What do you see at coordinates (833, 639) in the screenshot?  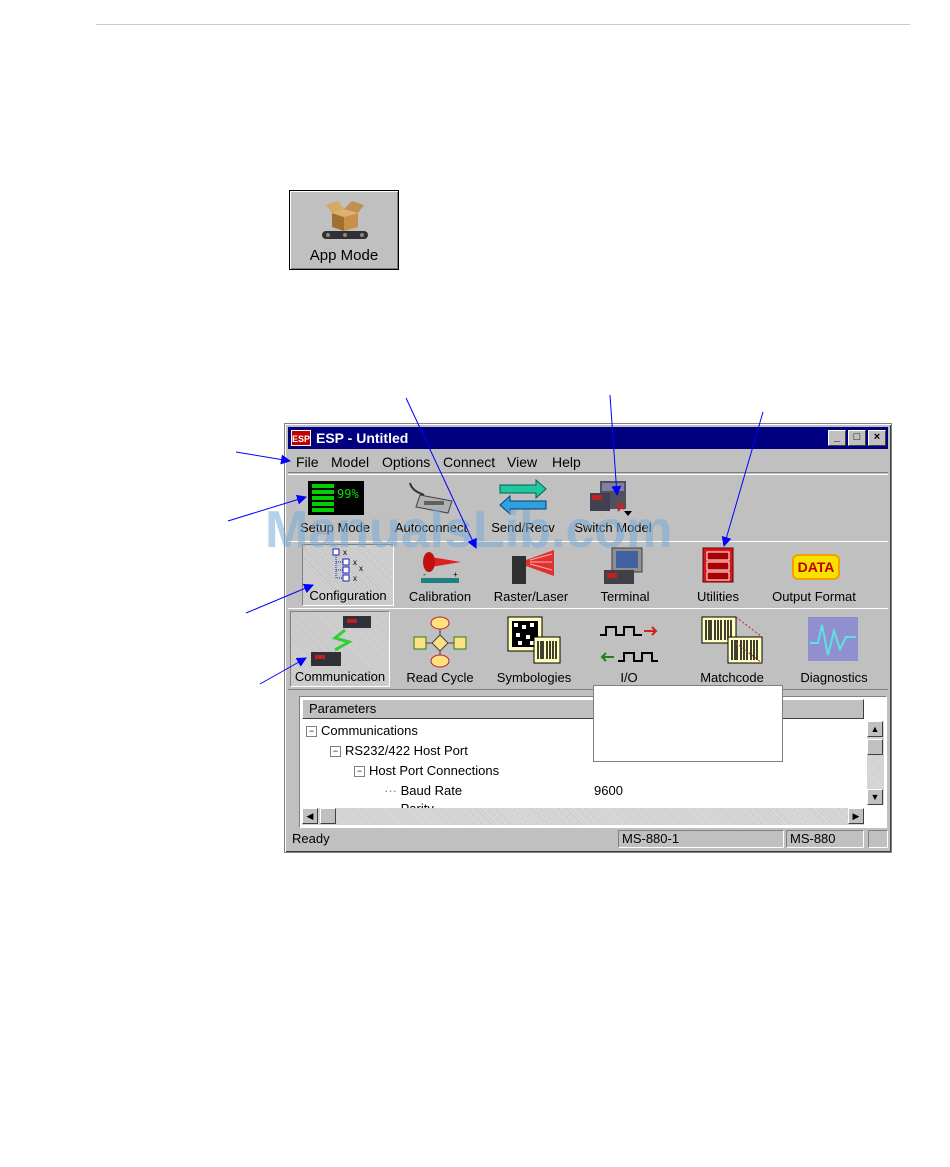 I see `diagnostics-wave-icon` at bounding box center [833, 639].